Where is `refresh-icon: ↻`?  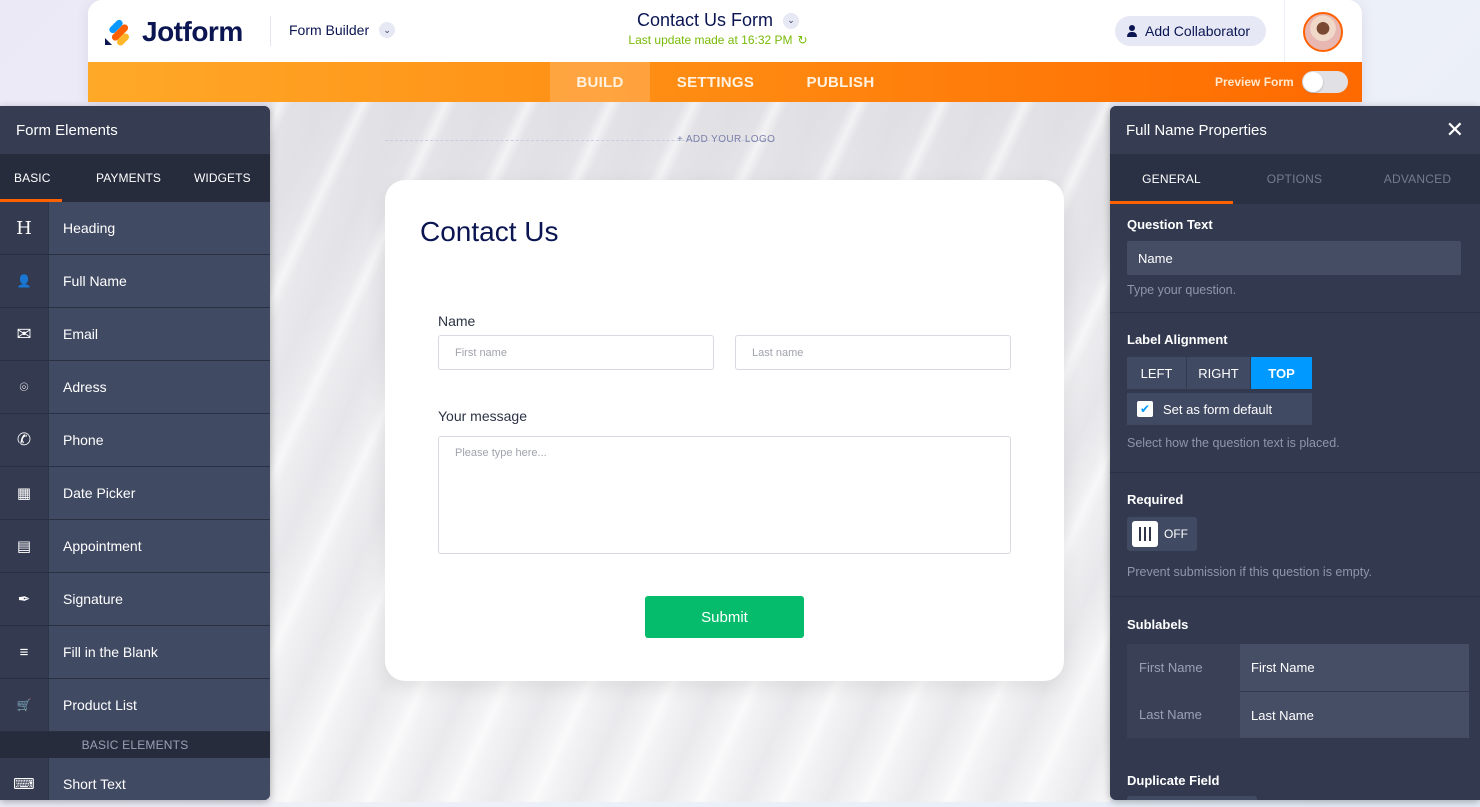
refresh-icon: ↻ is located at coordinates (802, 40).